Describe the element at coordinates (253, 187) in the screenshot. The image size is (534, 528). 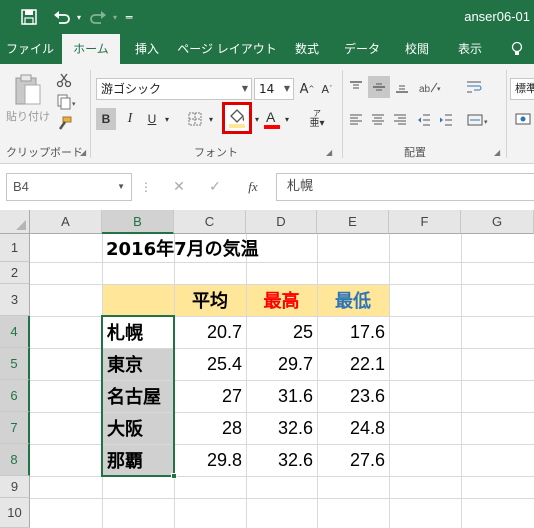
I see `insert-function-button: fx` at that location.